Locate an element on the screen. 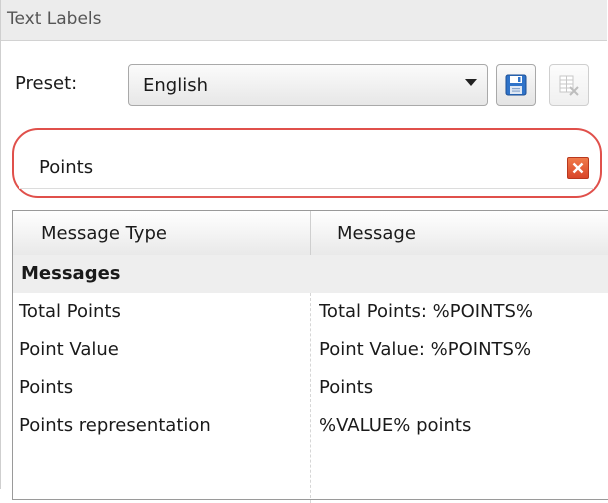  message-type-cell: Points is located at coordinates (46, 387).